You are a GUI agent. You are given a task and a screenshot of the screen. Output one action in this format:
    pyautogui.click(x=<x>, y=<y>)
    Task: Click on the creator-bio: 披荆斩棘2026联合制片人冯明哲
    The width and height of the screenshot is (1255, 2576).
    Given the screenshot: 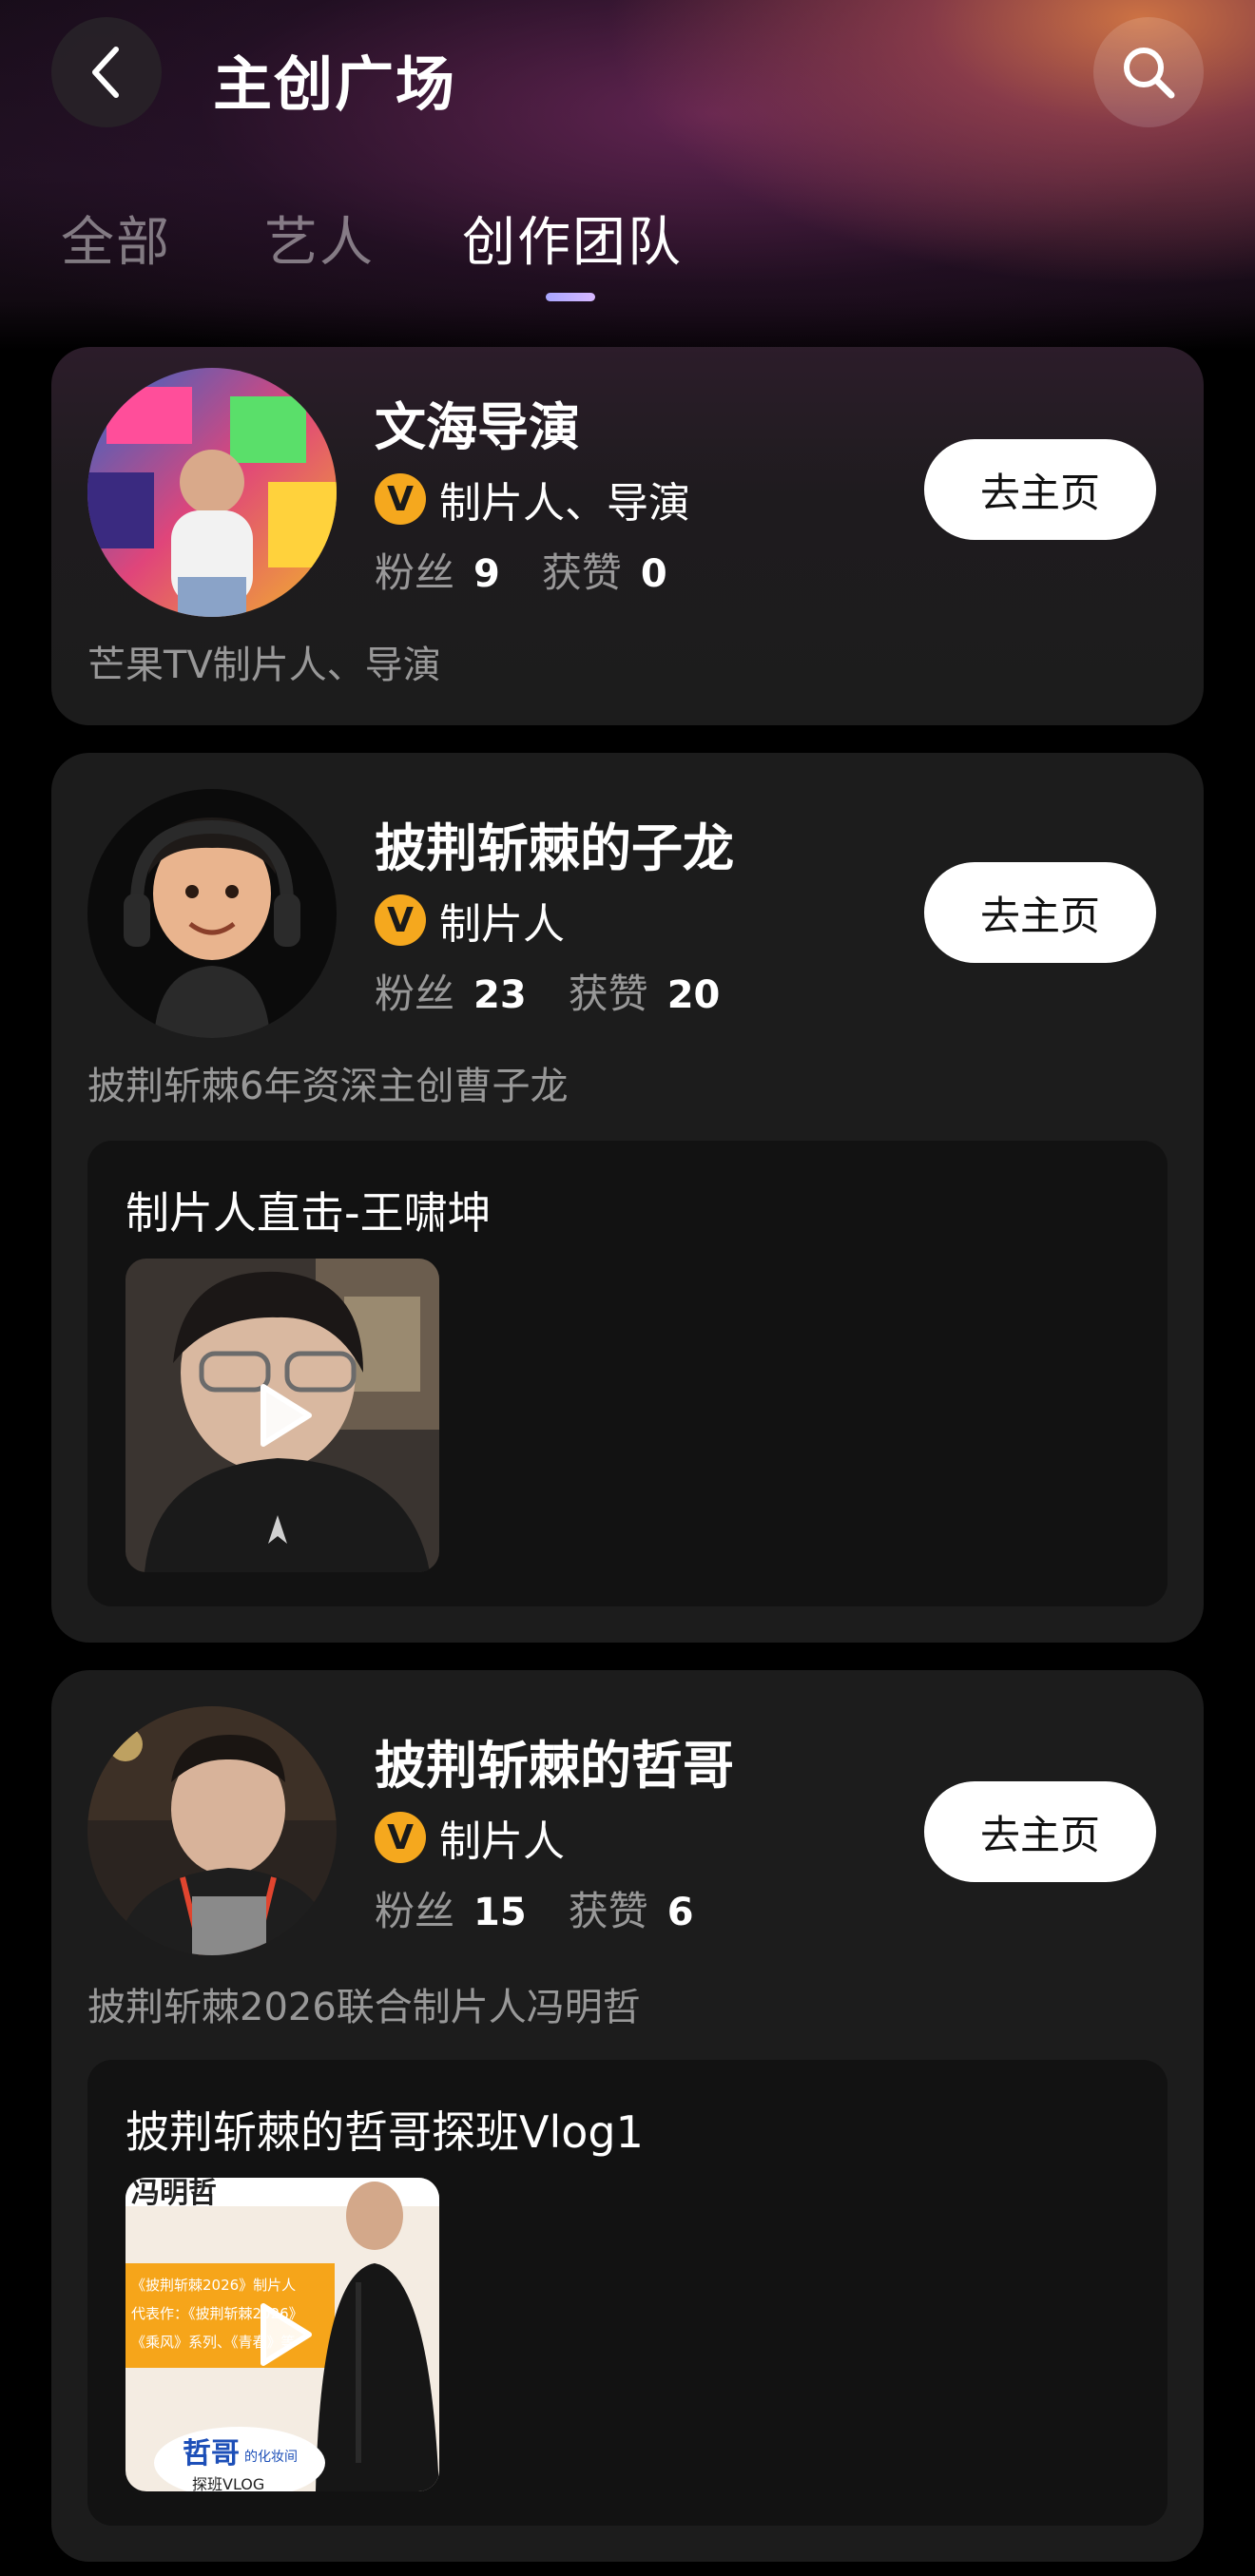 What is the action you would take?
    pyautogui.click(x=364, y=2008)
    